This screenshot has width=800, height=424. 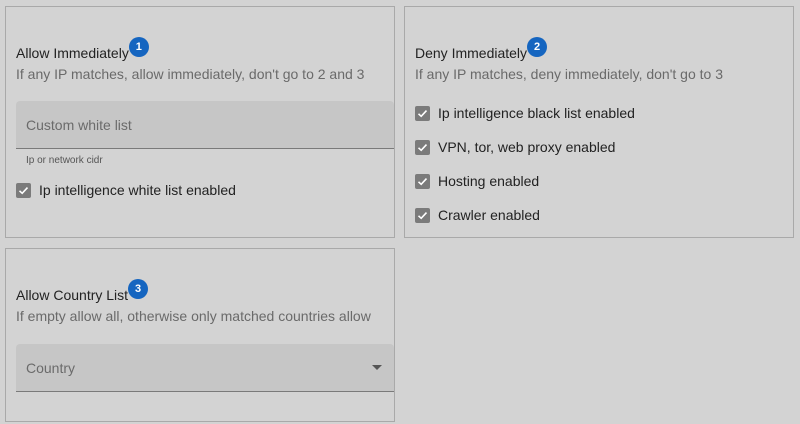 I want to click on country-select-placeholder: Country, so click(x=51, y=367).